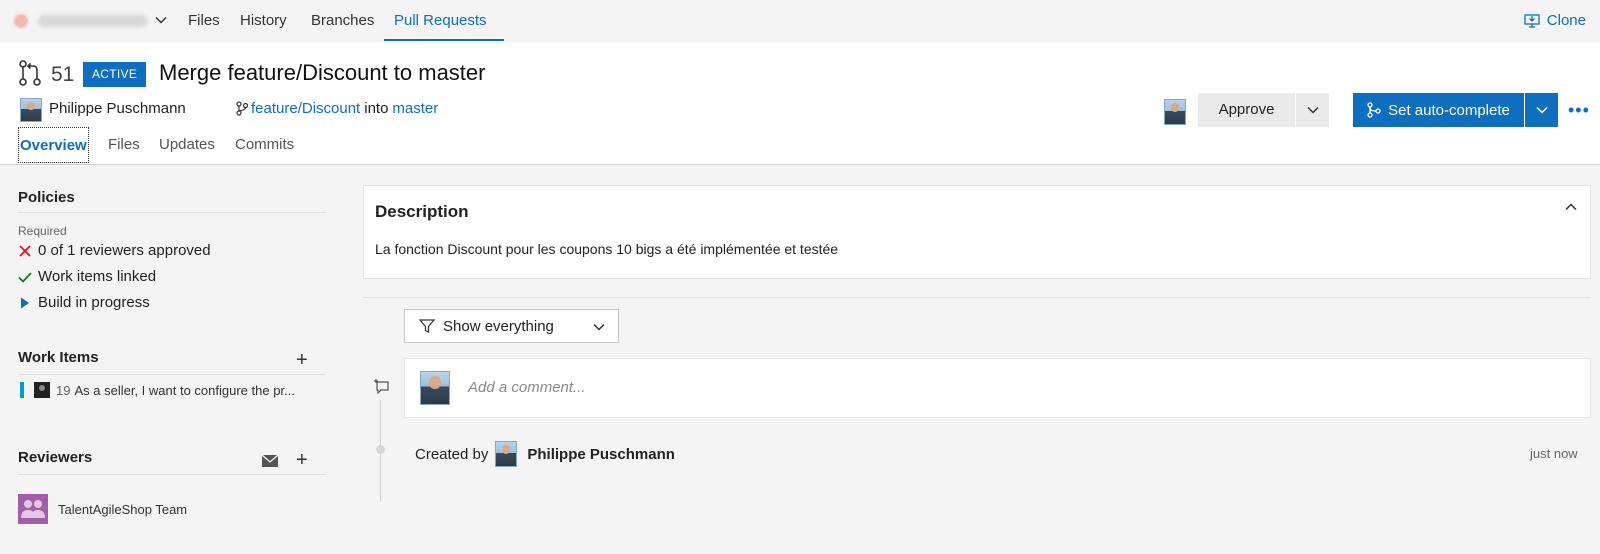  Describe the element at coordinates (94, 302) in the screenshot. I see `policy-label: Build in progress` at that location.